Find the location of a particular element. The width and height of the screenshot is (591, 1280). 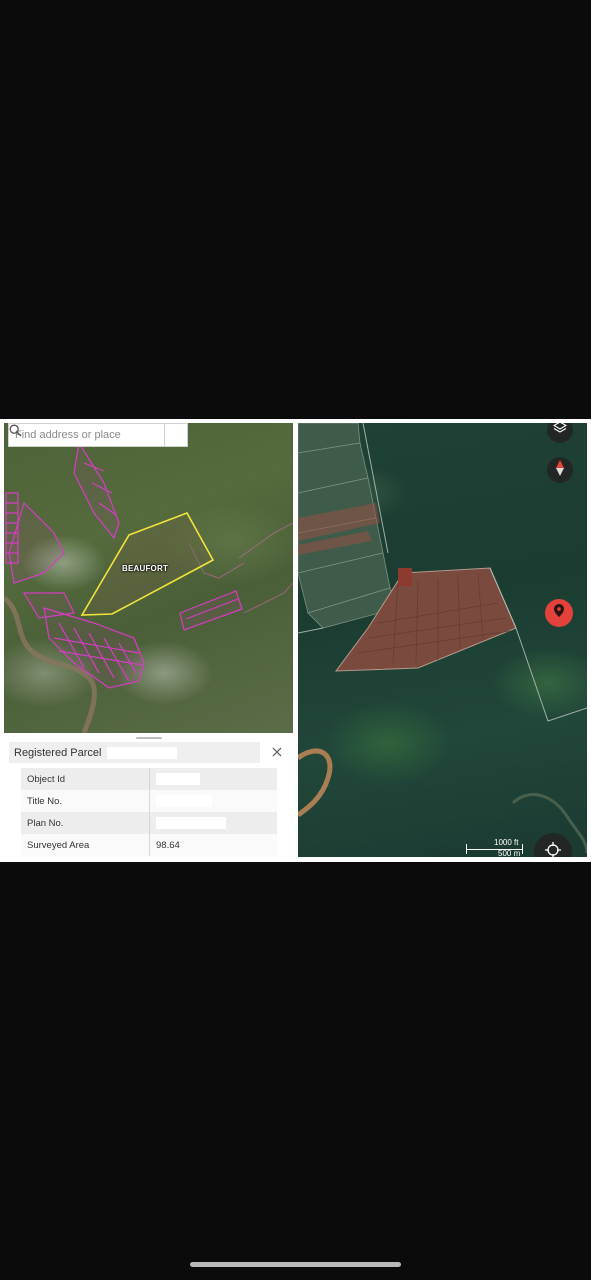

attribute-label: Plan No. is located at coordinates (85, 823).